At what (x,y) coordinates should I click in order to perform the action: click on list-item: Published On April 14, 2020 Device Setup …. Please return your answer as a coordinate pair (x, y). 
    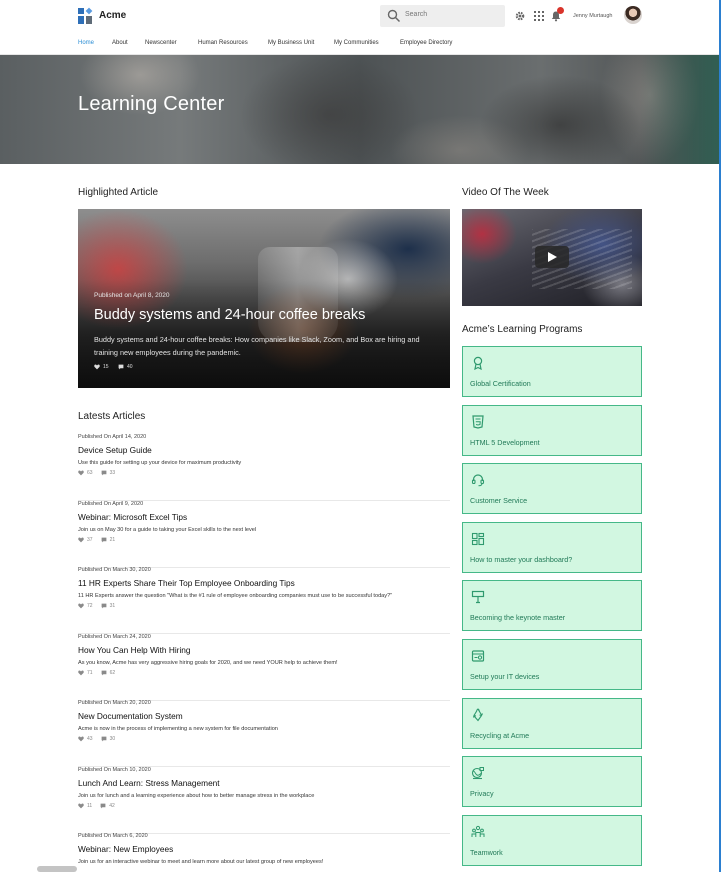
    Looking at the image, I should click on (264, 467).